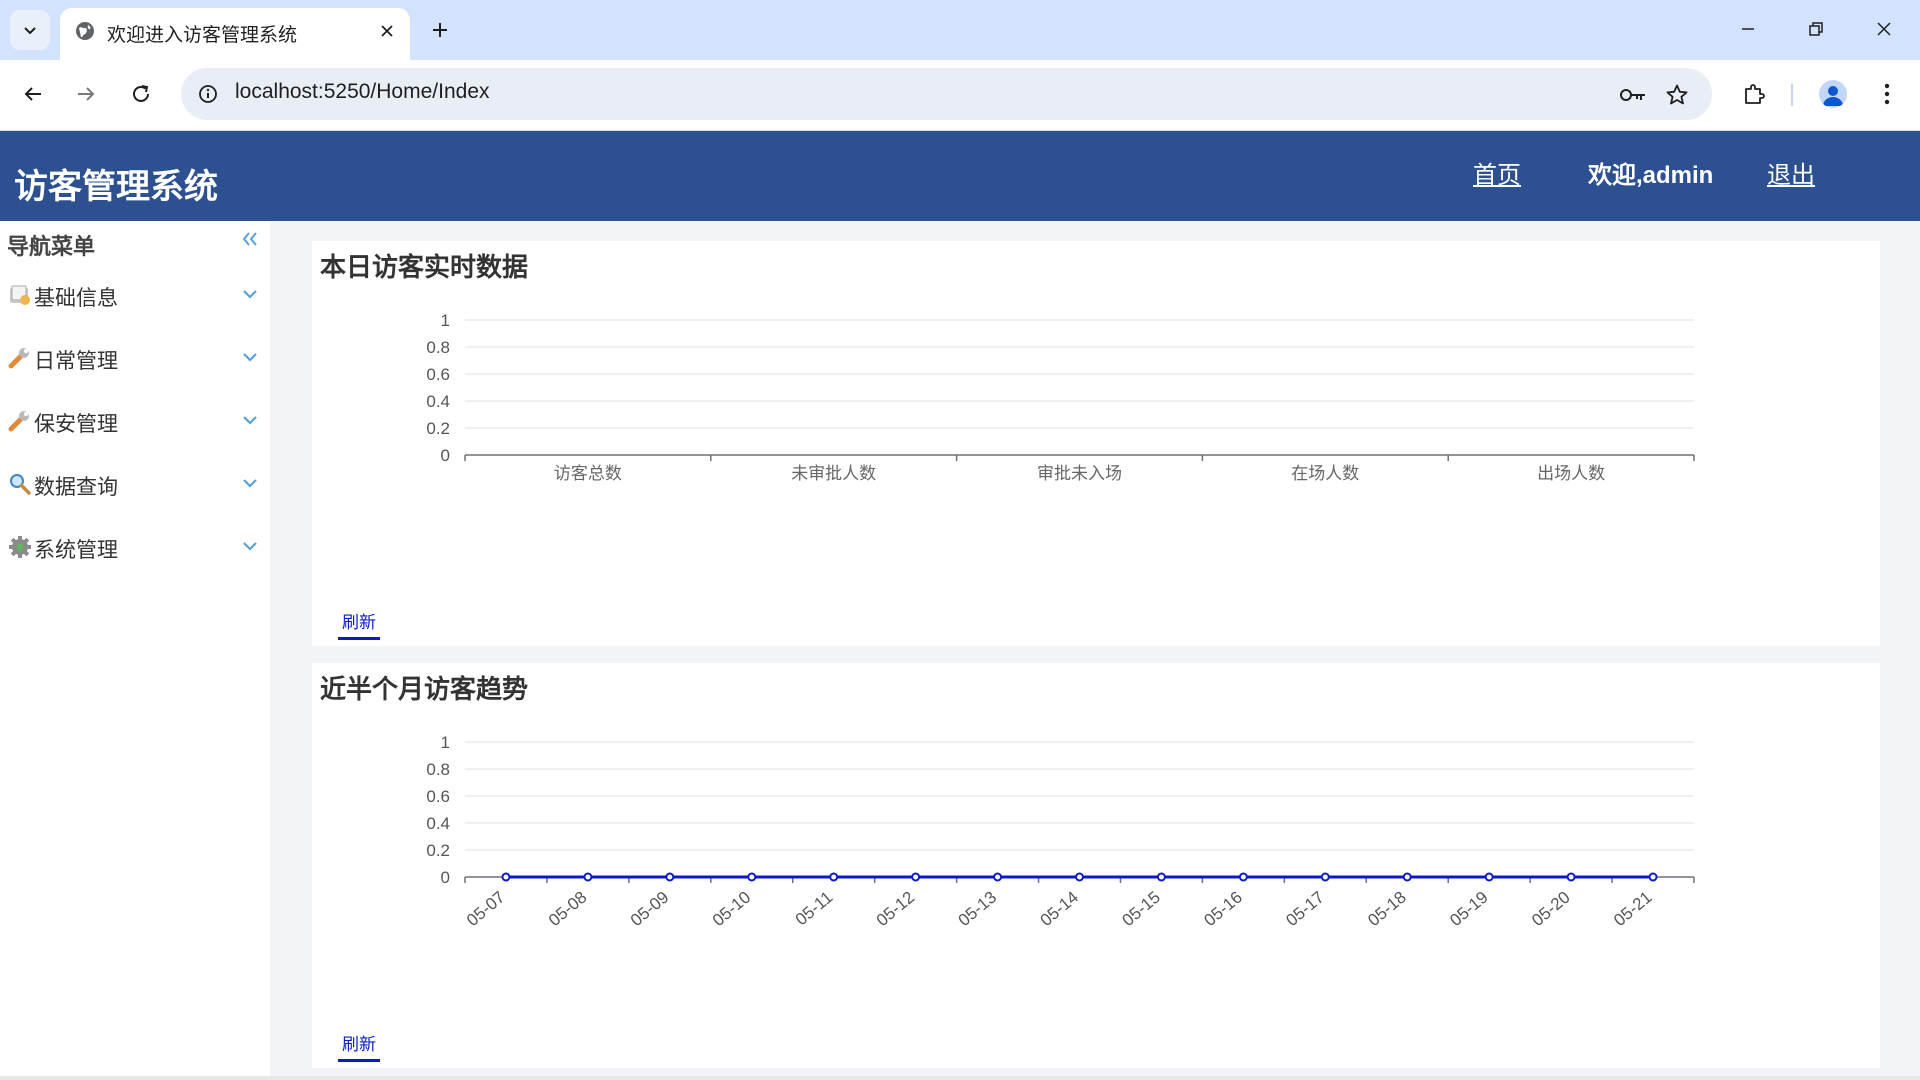  Describe the element at coordinates (1387, 909) in the screenshot. I see `x-tick-label: 05-18` at that location.